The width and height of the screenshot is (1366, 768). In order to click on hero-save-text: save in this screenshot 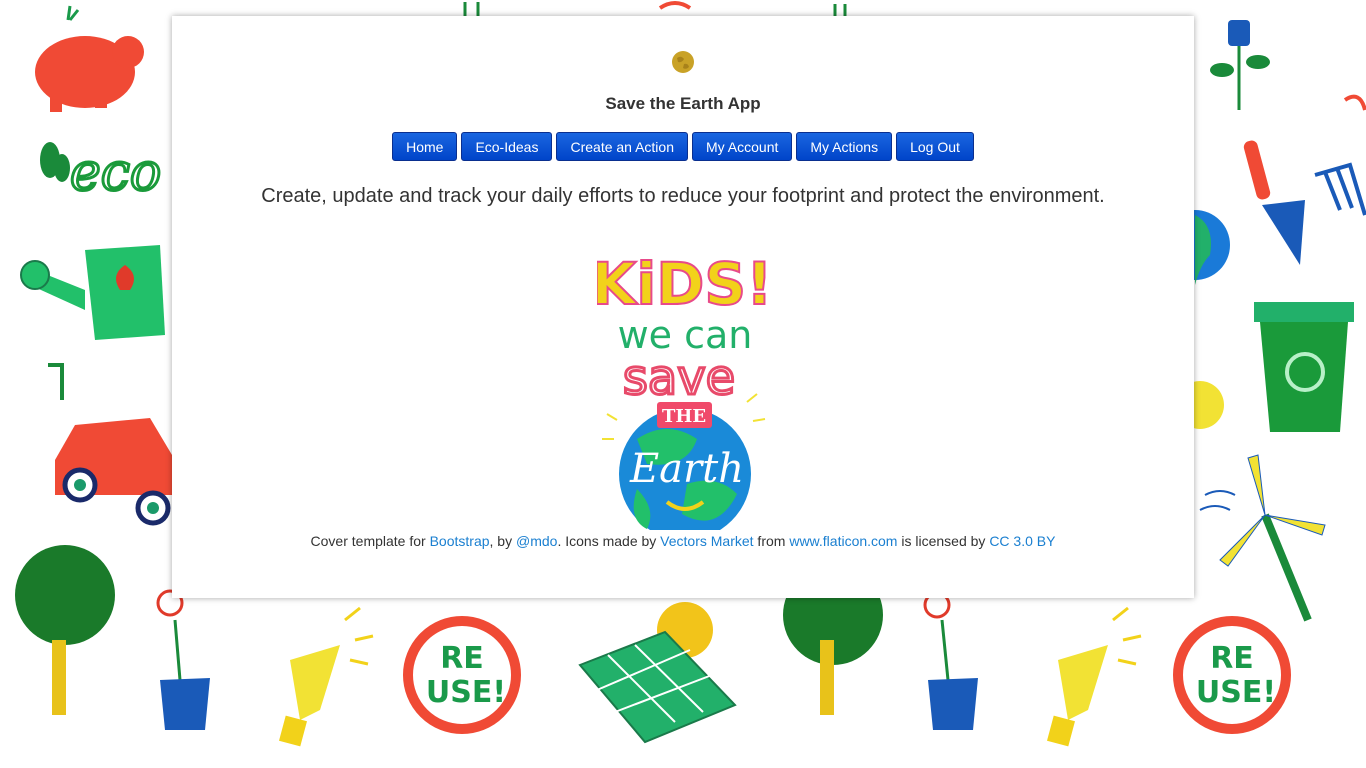, I will do `click(679, 378)`.